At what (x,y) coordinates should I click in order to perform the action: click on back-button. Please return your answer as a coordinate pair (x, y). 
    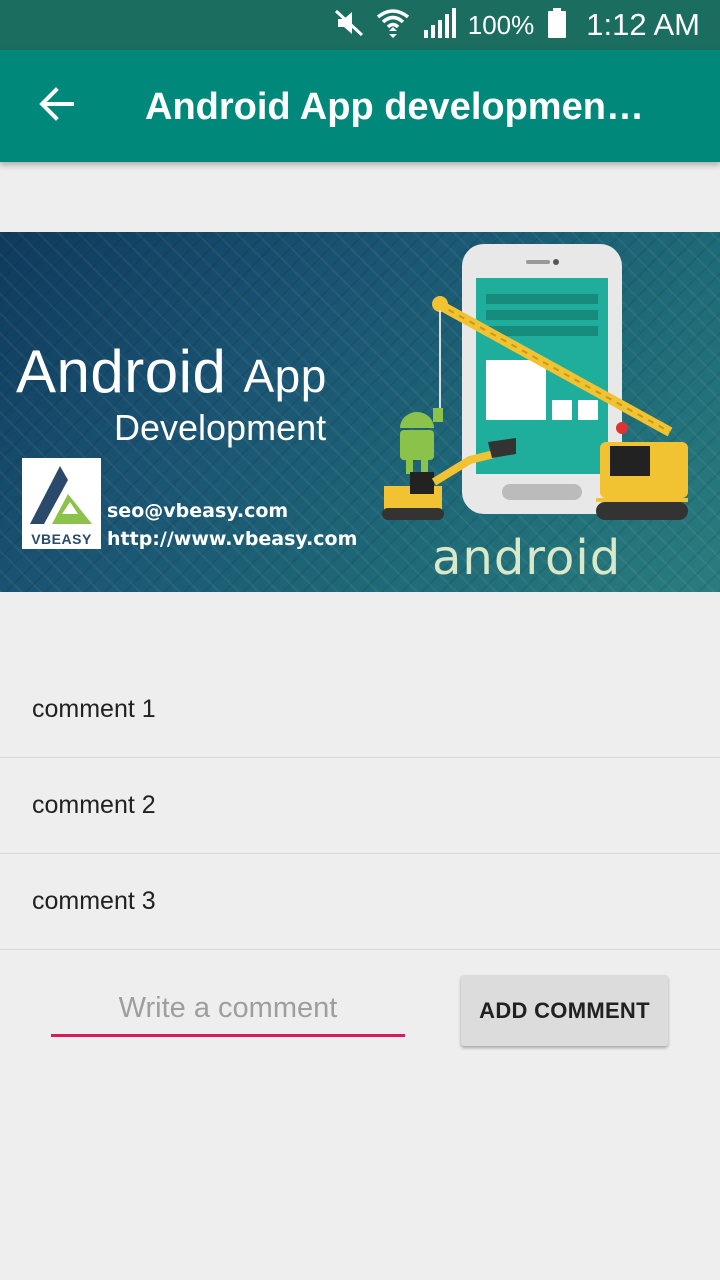
    Looking at the image, I should click on (56, 106).